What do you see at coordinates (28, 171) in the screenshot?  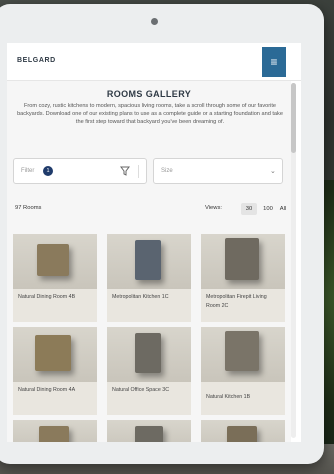 I see `filter-label: Filter` at bounding box center [28, 171].